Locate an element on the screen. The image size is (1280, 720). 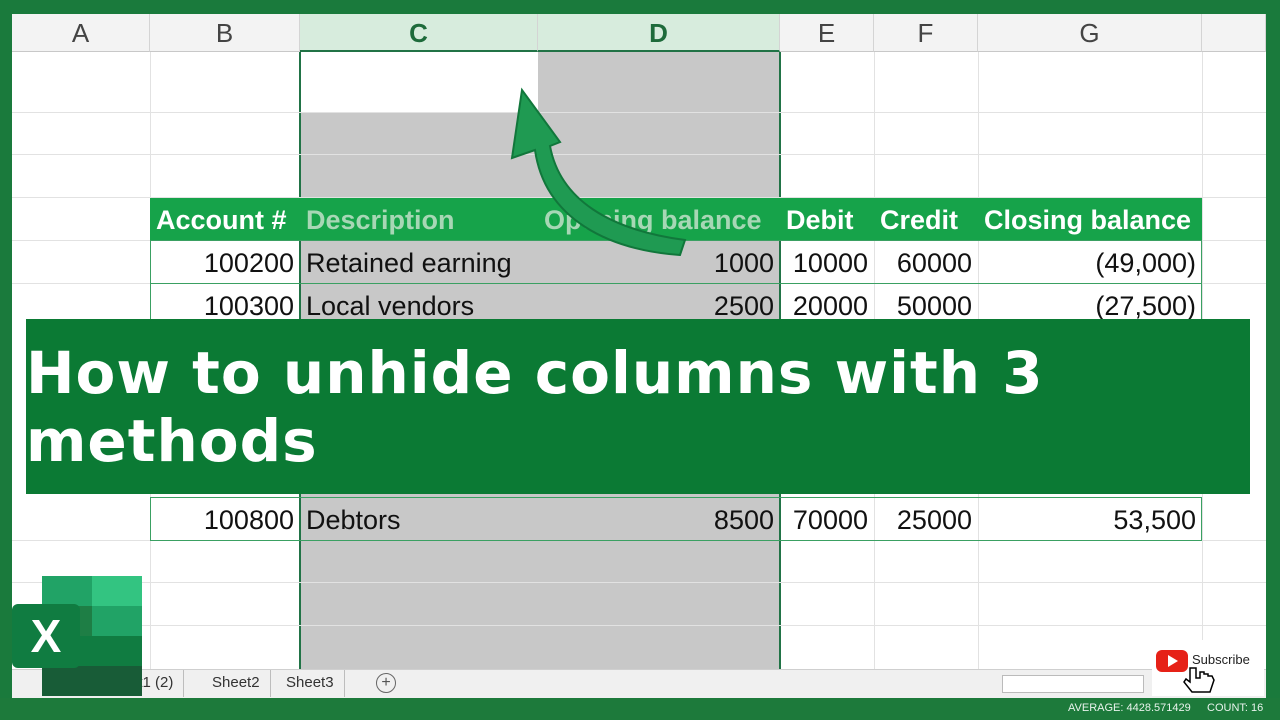
cell-debit: 10000 is located at coordinates (827, 262).